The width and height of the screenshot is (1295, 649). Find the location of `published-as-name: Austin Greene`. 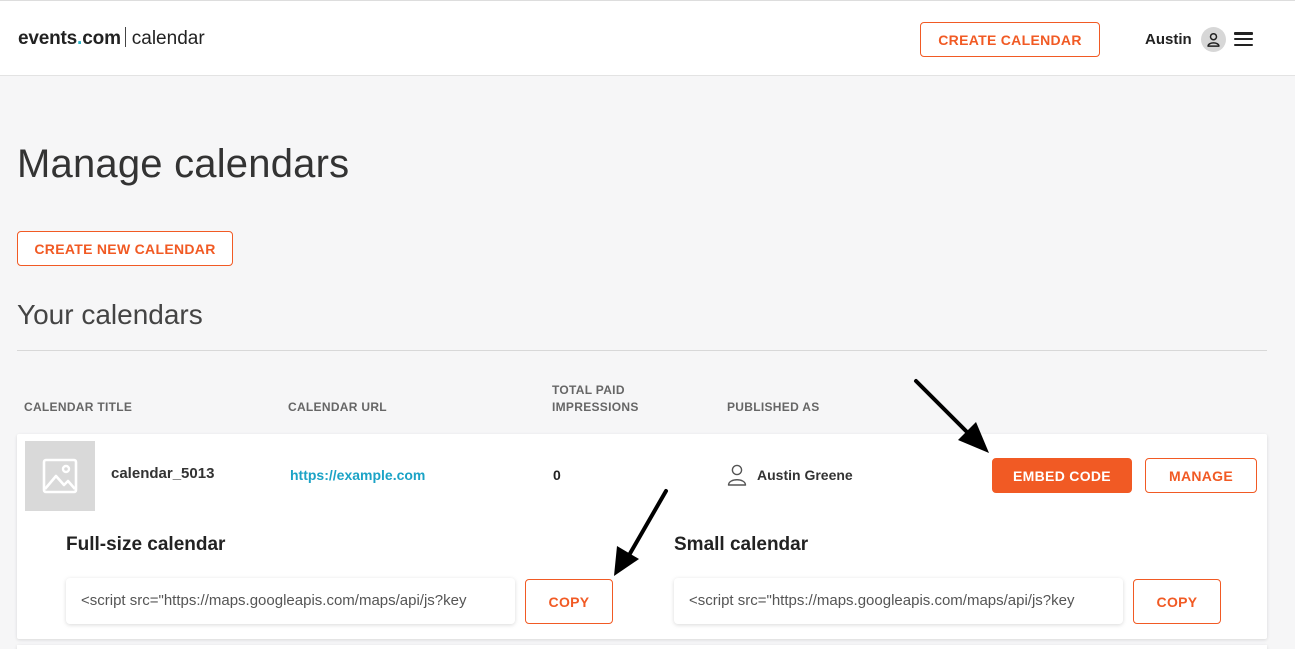

published-as-name: Austin Greene is located at coordinates (805, 475).